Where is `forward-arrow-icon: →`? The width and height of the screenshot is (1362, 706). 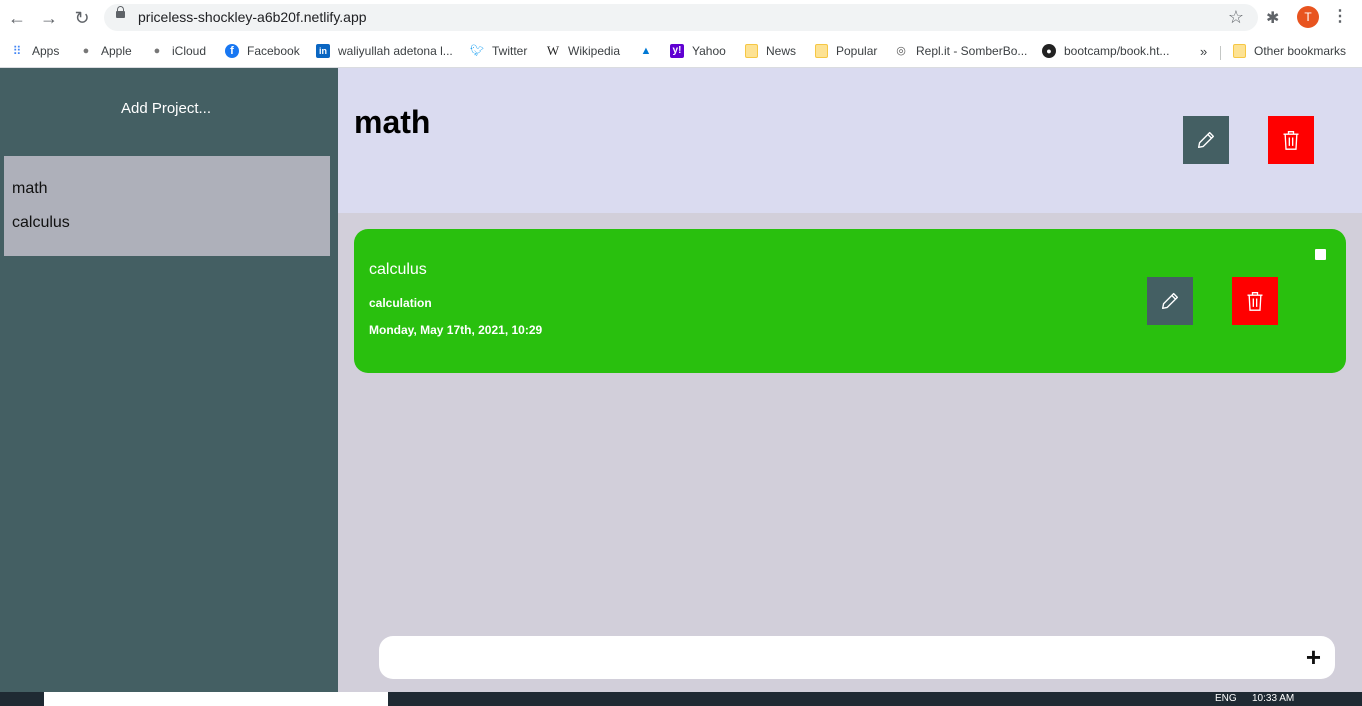
forward-arrow-icon: → is located at coordinates (49, 18).